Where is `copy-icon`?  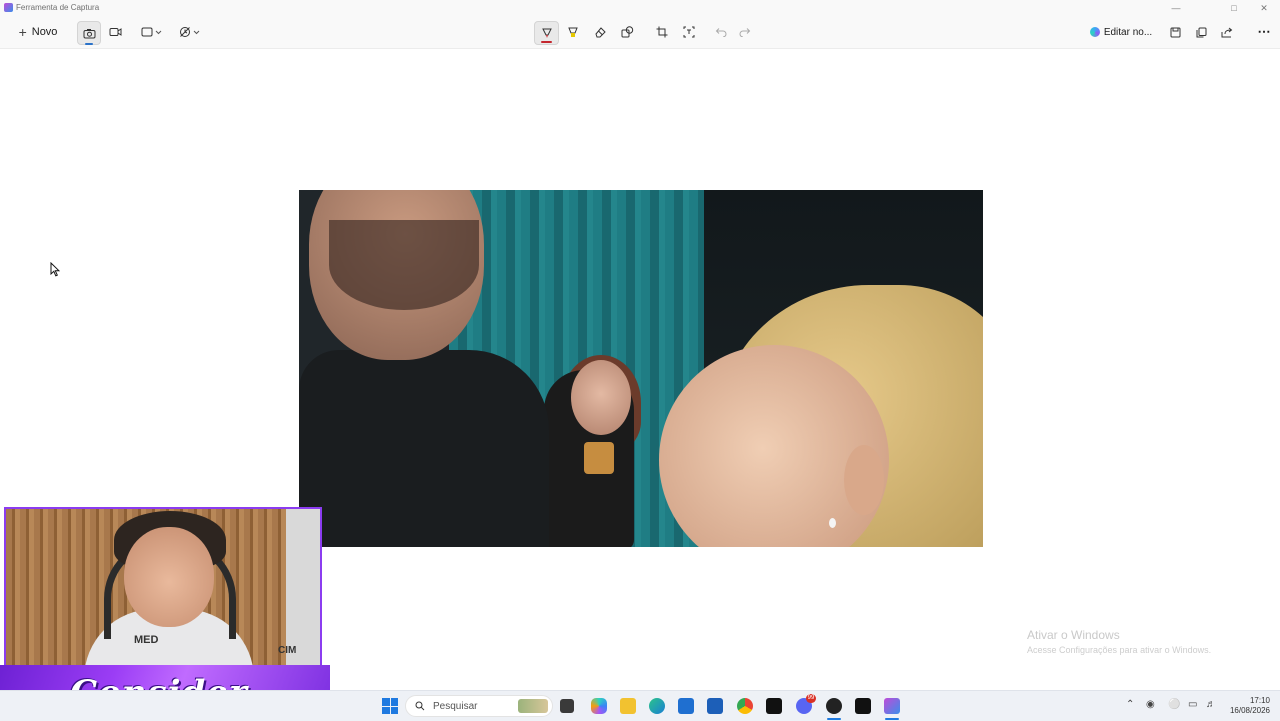 copy-icon is located at coordinates (1201, 32).